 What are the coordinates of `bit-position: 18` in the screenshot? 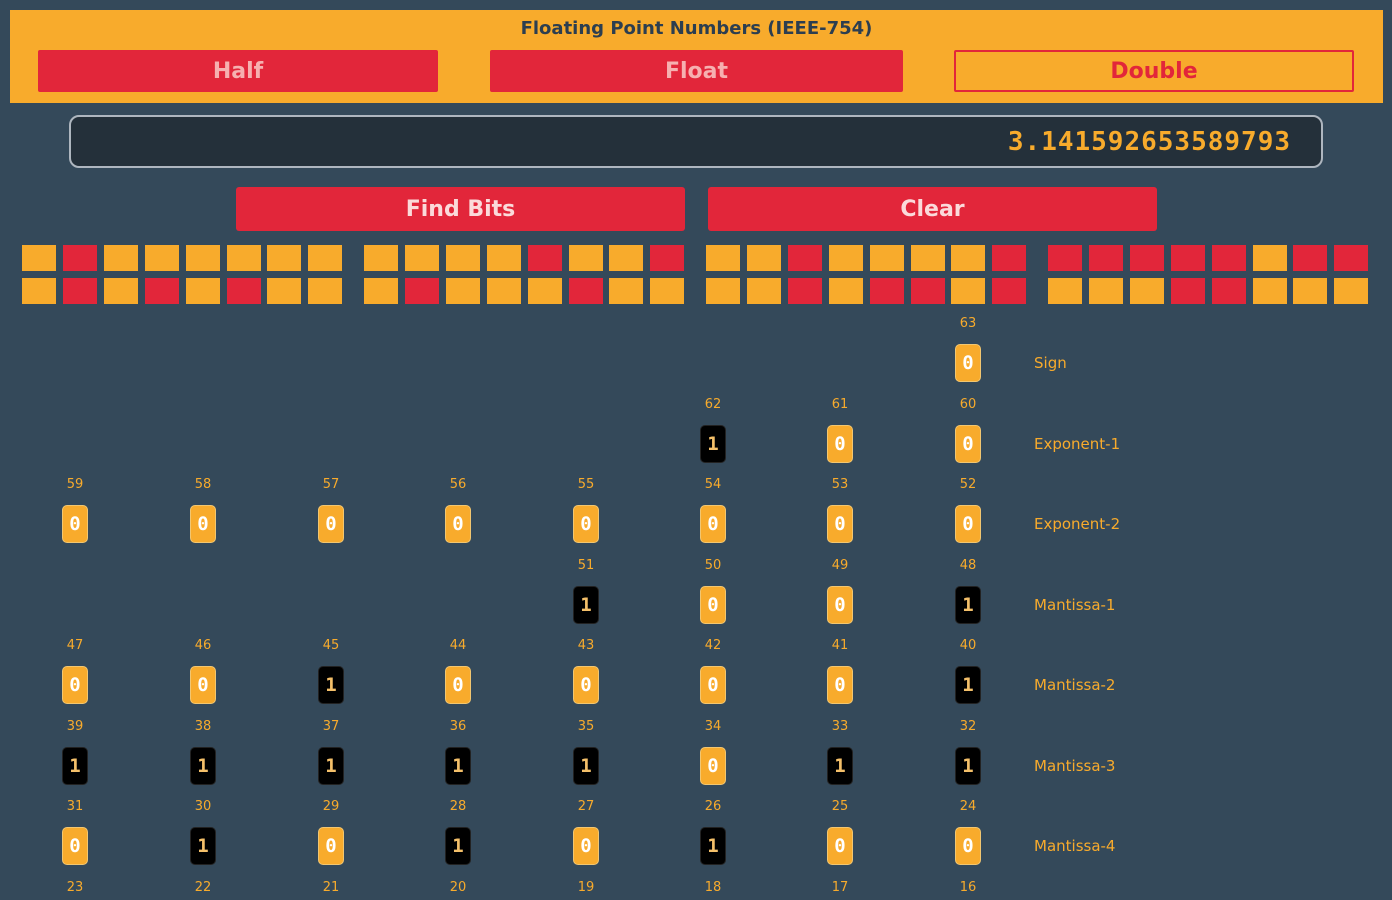 It's located at (713, 887).